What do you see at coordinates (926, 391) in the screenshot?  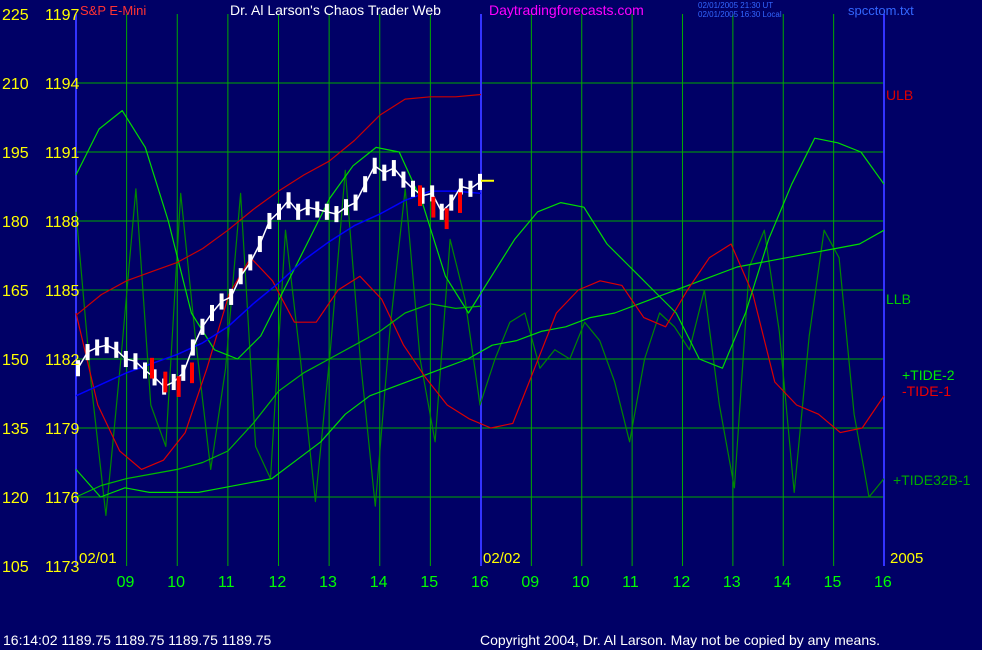 I see `tide1-label: -TIDE-1` at bounding box center [926, 391].